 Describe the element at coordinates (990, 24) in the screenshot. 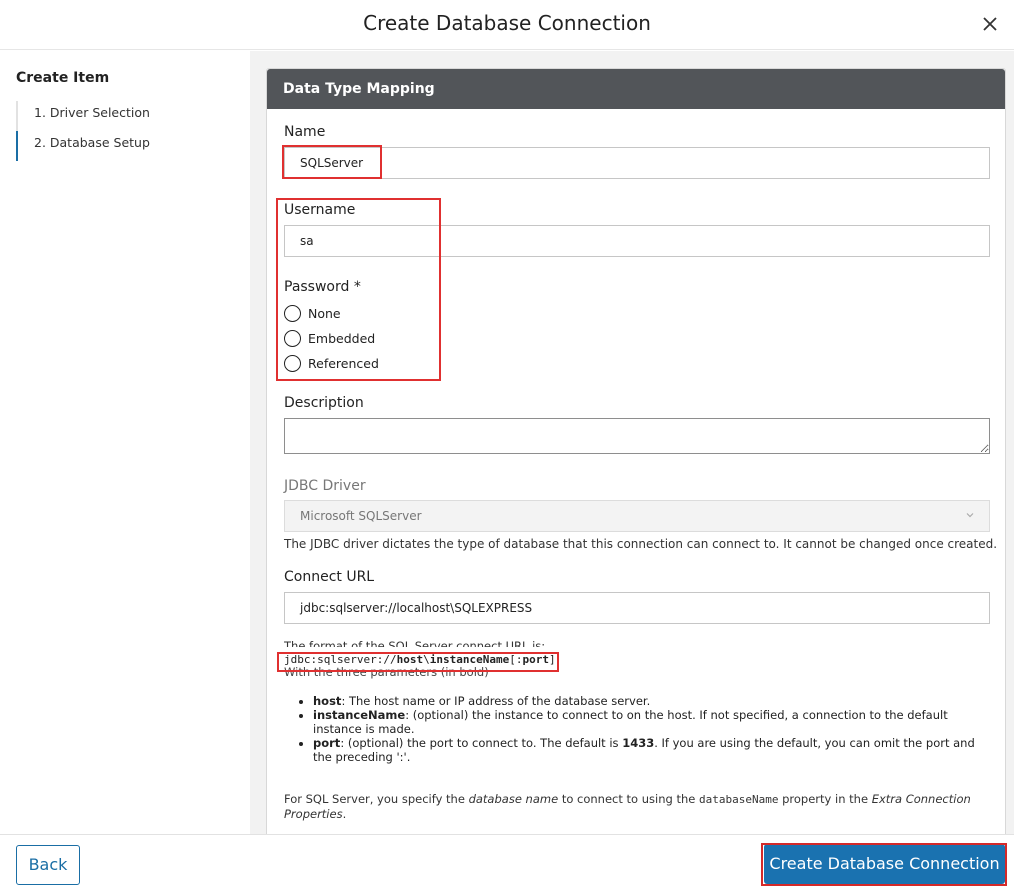

I see `close-icon` at that location.